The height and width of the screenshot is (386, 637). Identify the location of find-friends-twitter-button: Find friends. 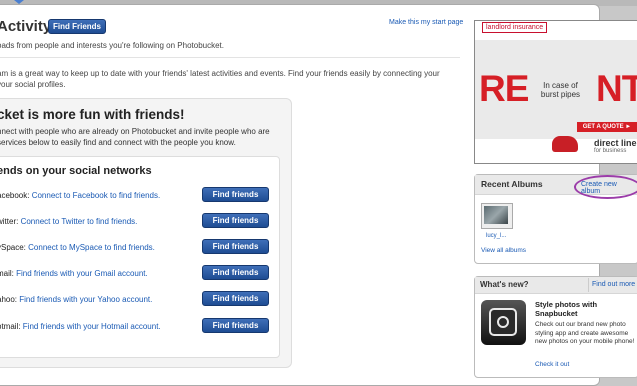
(235, 220).